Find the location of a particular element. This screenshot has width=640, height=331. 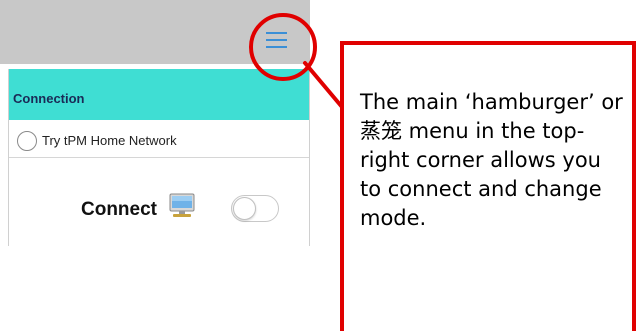

section-title: Connection is located at coordinates (49, 98).